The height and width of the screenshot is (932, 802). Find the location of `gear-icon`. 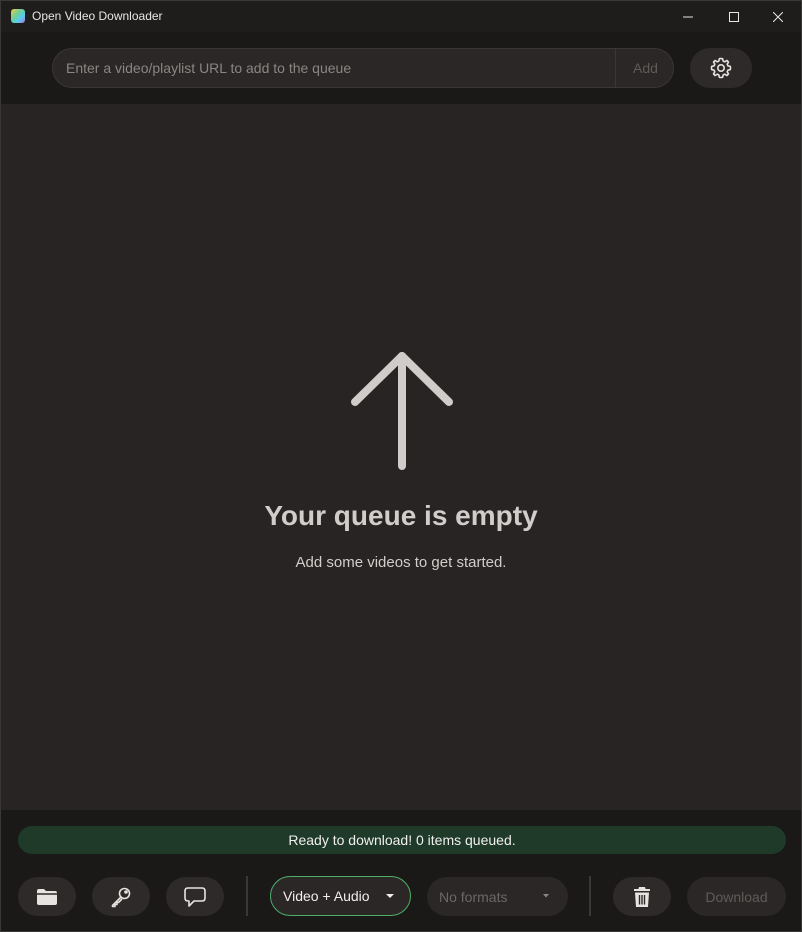

gear-icon is located at coordinates (721, 68).